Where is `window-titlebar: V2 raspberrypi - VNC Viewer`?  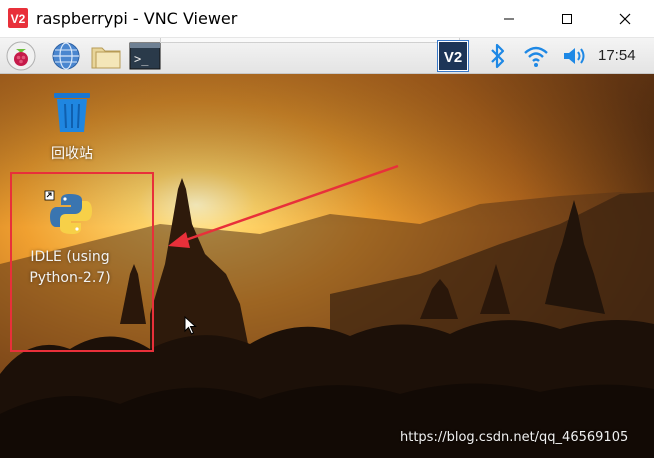 window-titlebar: V2 raspberrypi - VNC Viewer is located at coordinates (327, 19).